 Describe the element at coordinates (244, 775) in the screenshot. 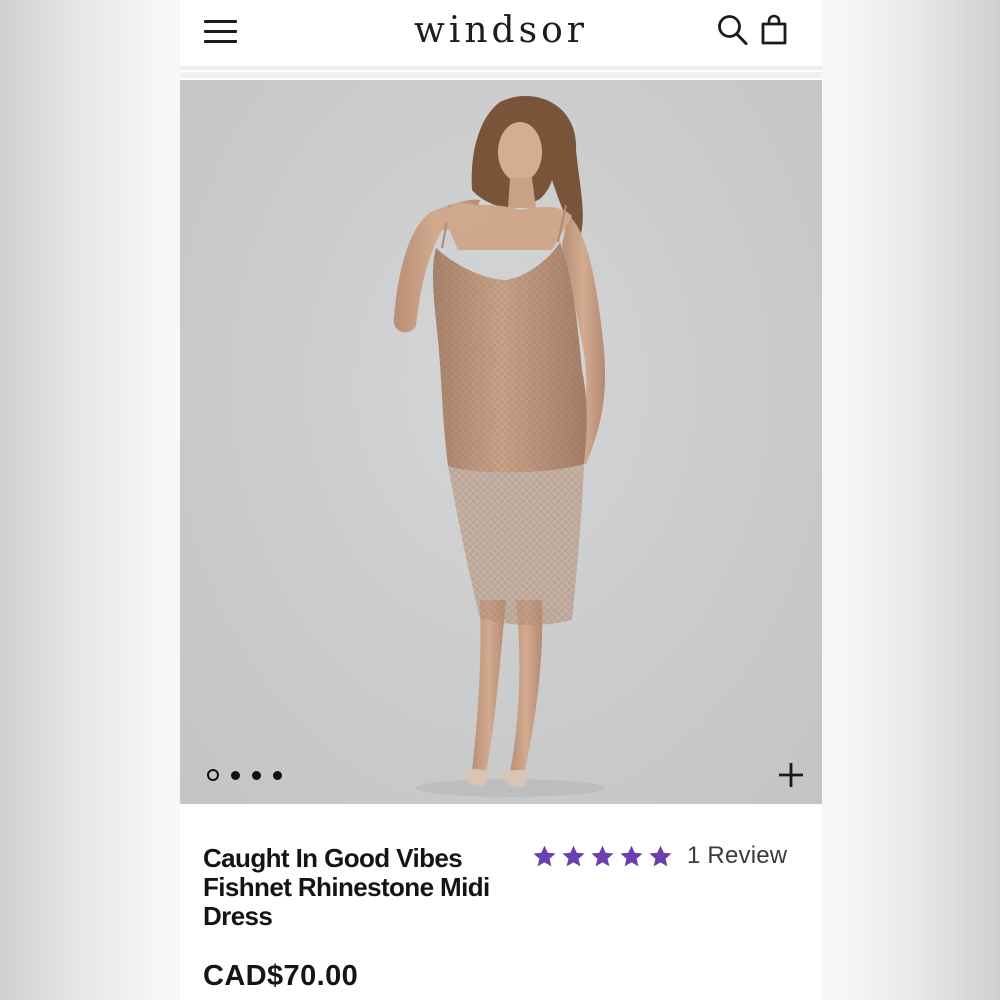

I see `gallery-pagination` at that location.